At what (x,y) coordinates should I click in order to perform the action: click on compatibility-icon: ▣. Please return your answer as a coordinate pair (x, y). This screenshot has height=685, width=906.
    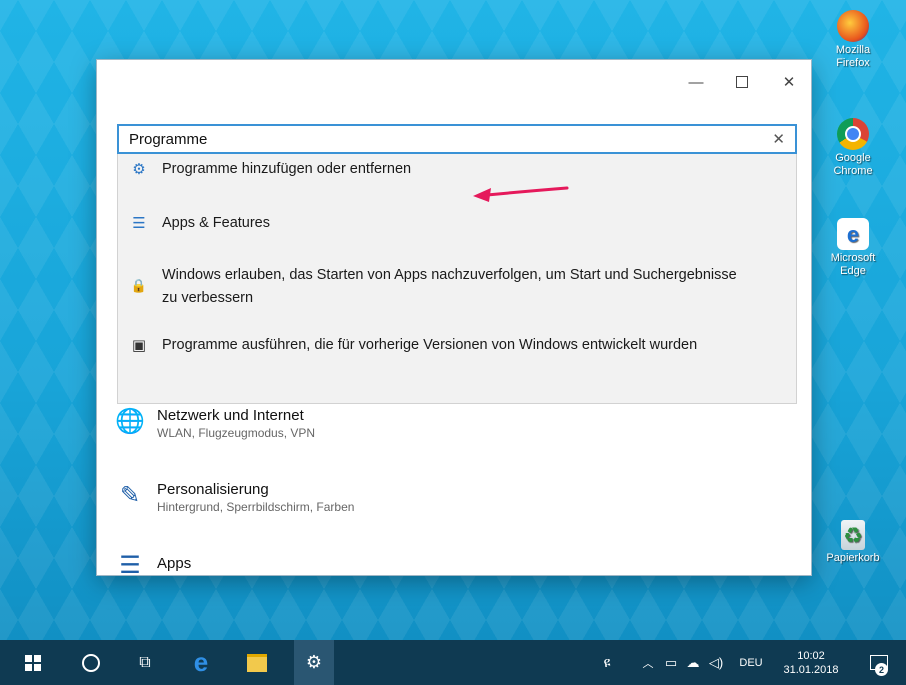
    Looking at the image, I should click on (139, 345).